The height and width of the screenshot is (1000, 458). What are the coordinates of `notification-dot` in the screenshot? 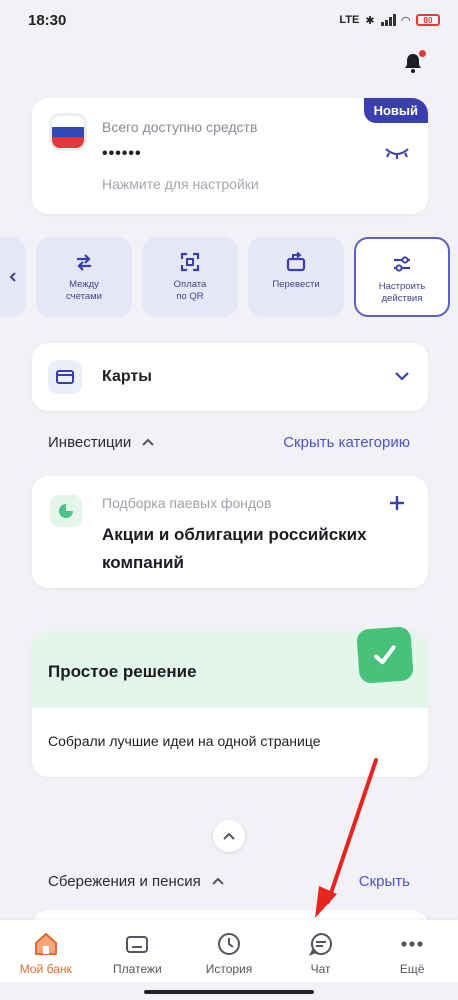 It's located at (422, 53).